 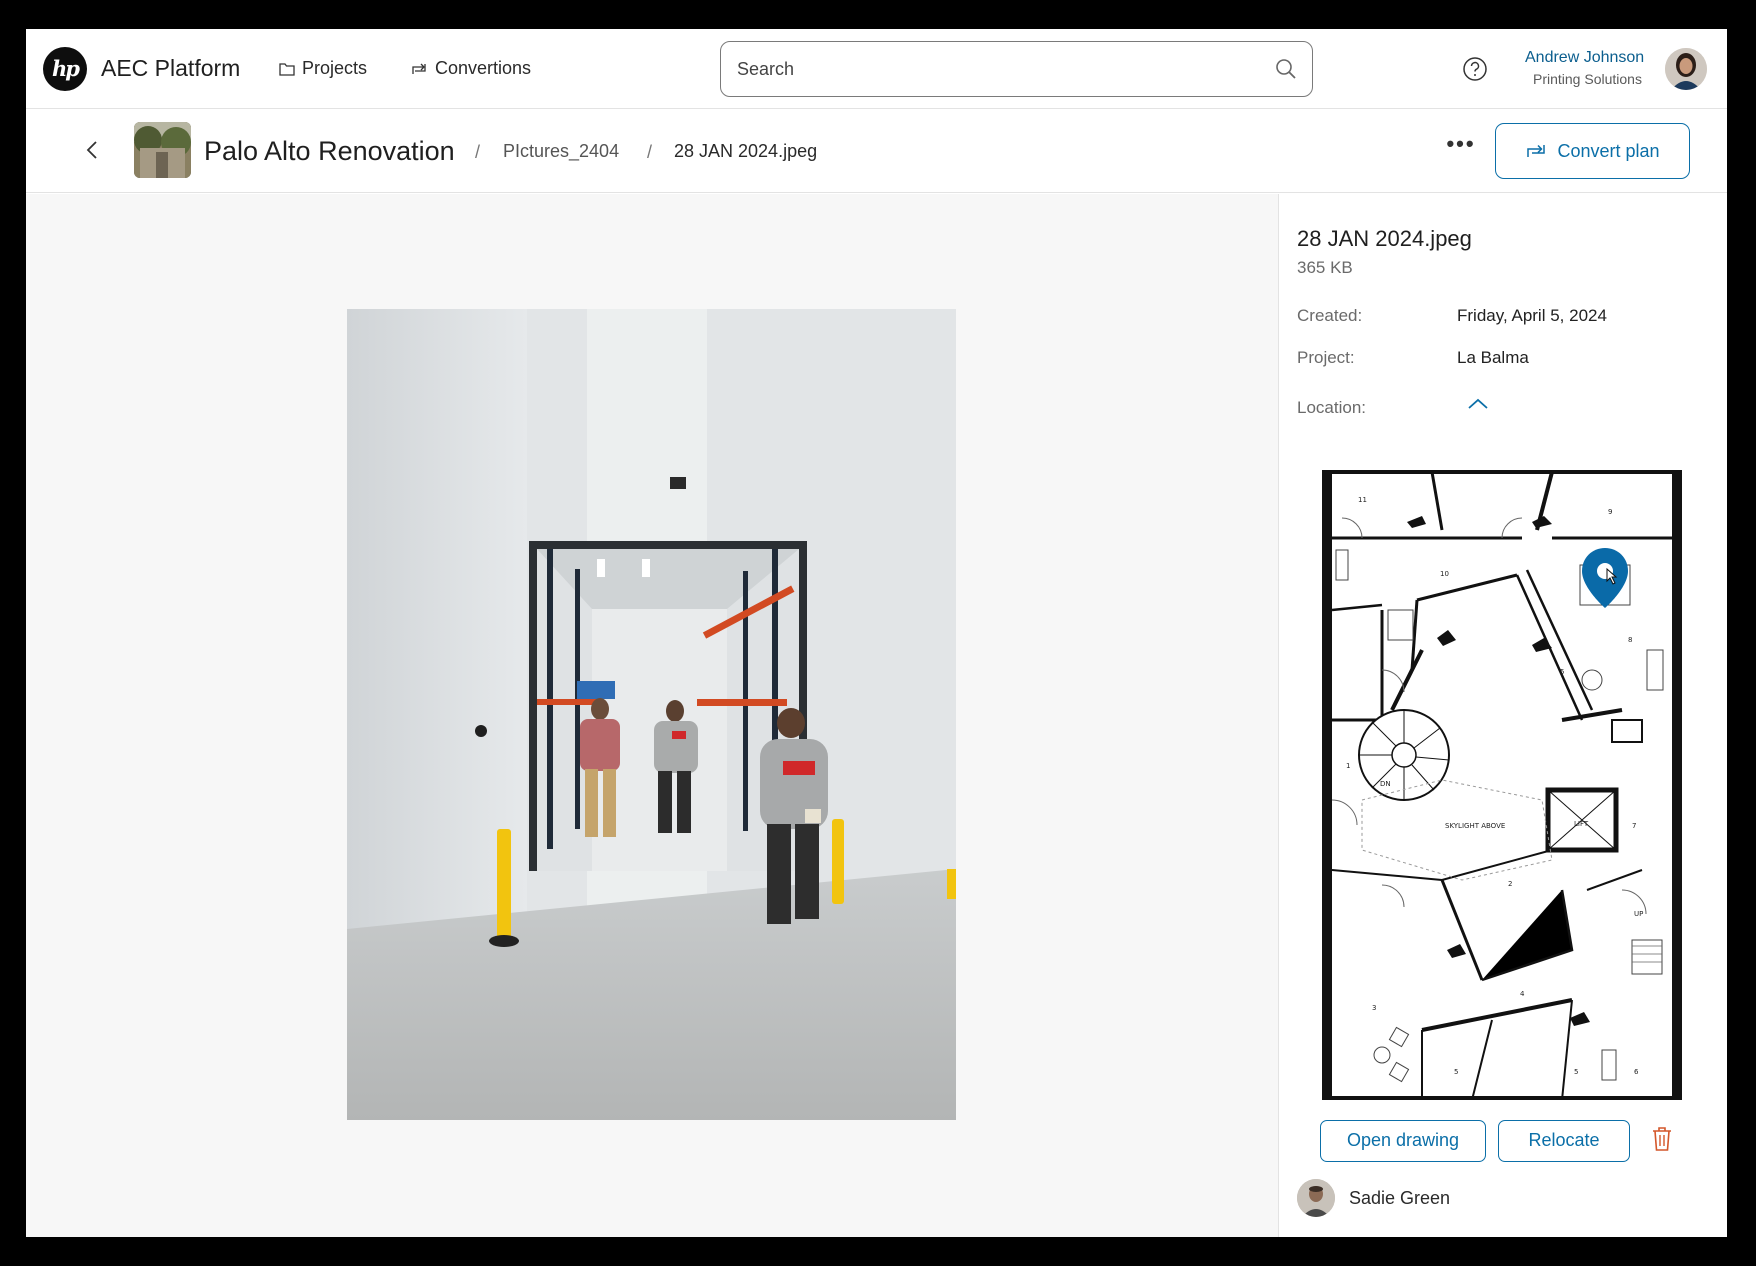 I want to click on svg-text: 3, so click(x=1374, y=1008).